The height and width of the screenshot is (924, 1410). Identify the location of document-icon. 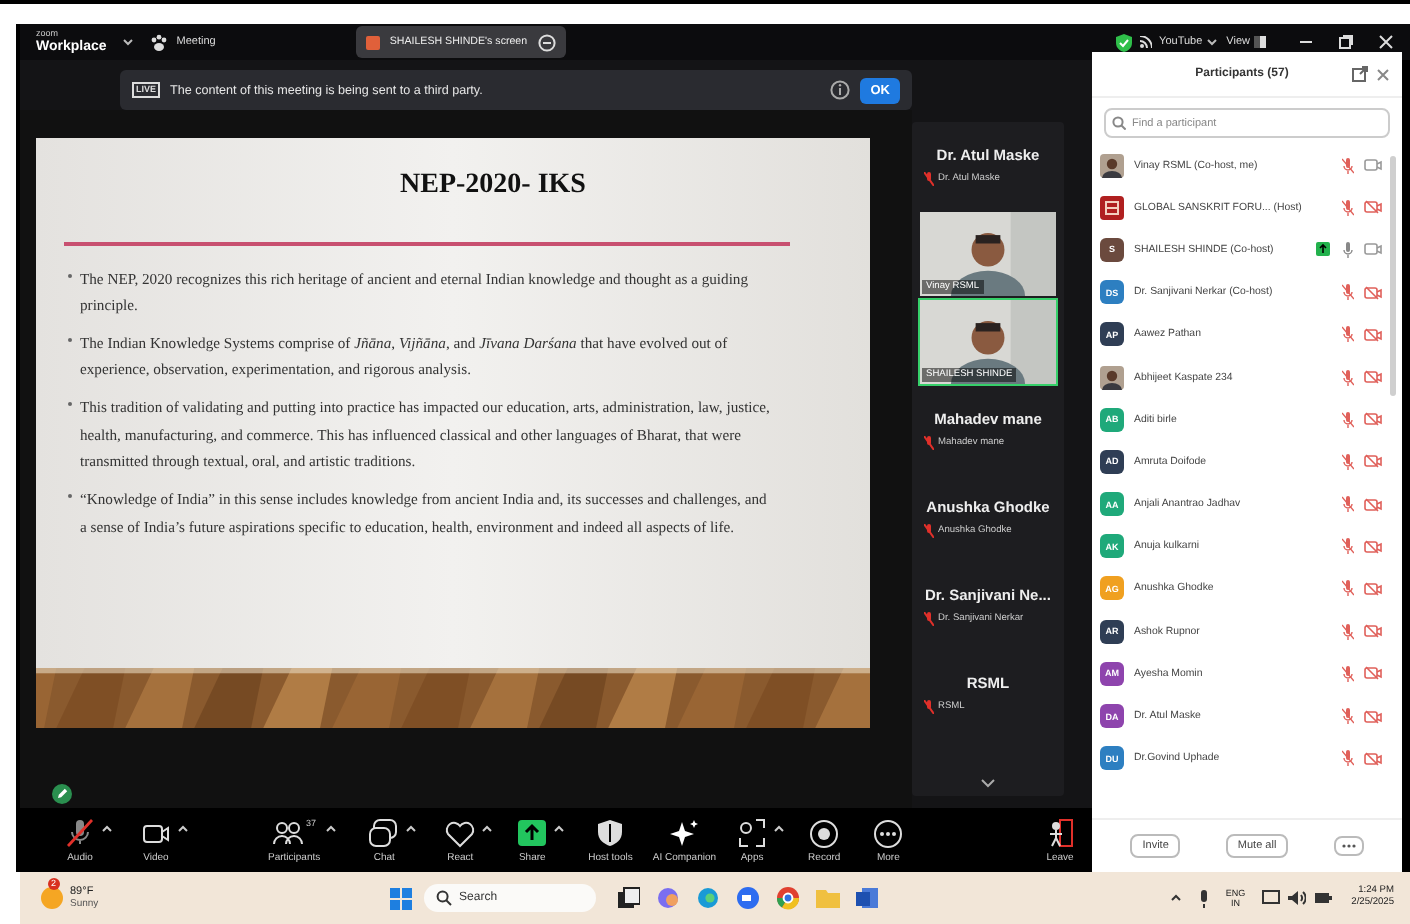
(867, 898).